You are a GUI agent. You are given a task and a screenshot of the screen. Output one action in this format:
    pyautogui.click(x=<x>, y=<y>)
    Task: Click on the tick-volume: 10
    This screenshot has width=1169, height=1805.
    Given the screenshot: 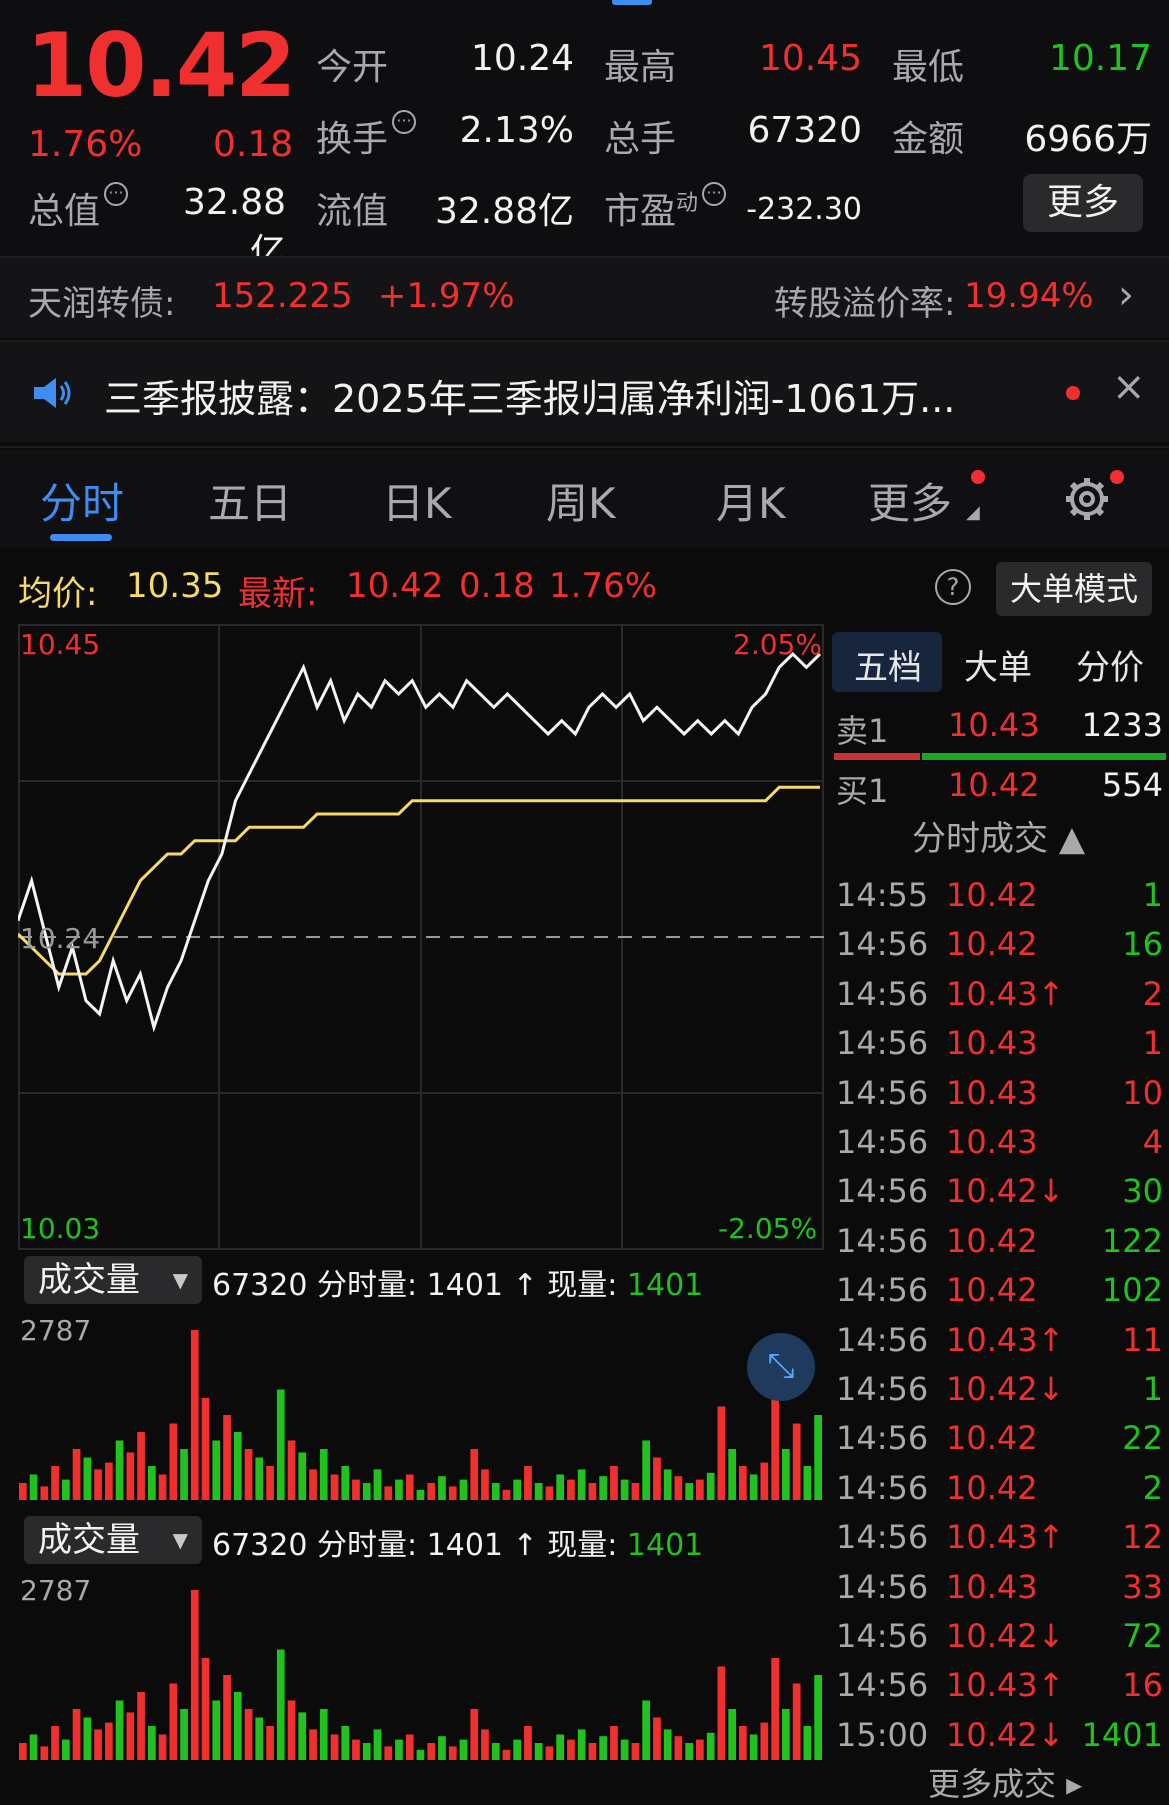 What is the action you would take?
    pyautogui.click(x=1142, y=1092)
    